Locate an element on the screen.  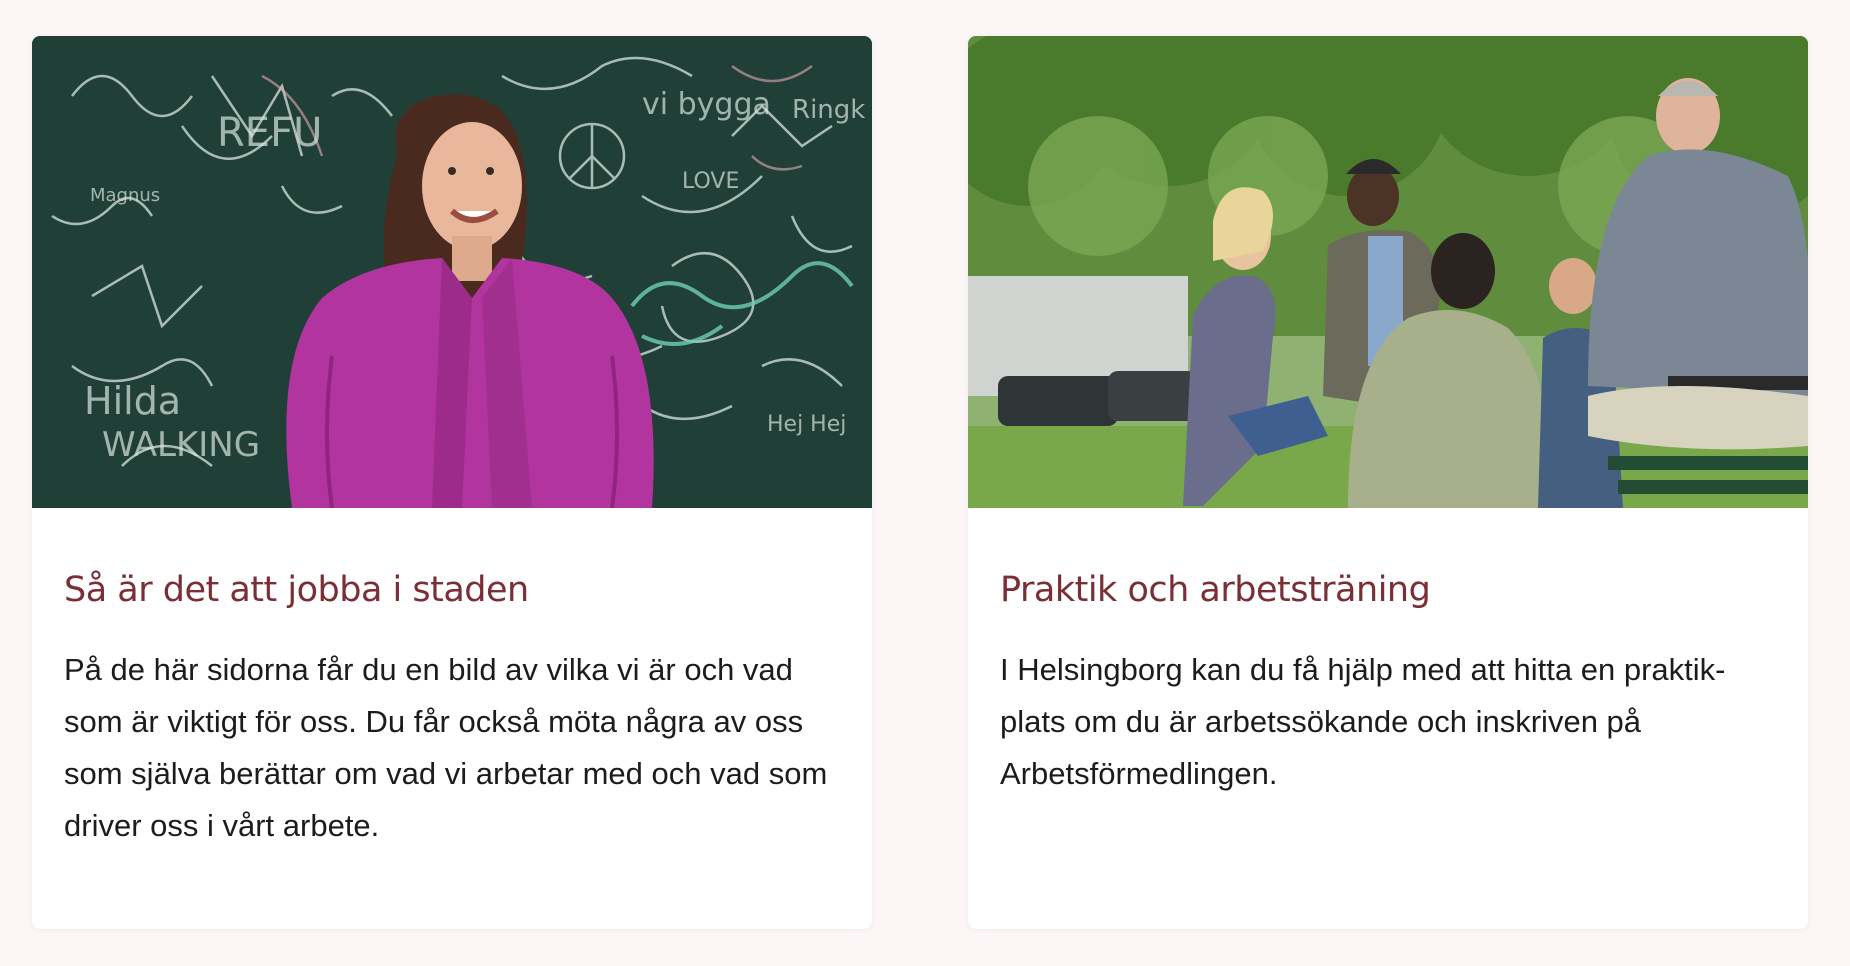
svg-text: Hej Hej is located at coordinates (806, 424).